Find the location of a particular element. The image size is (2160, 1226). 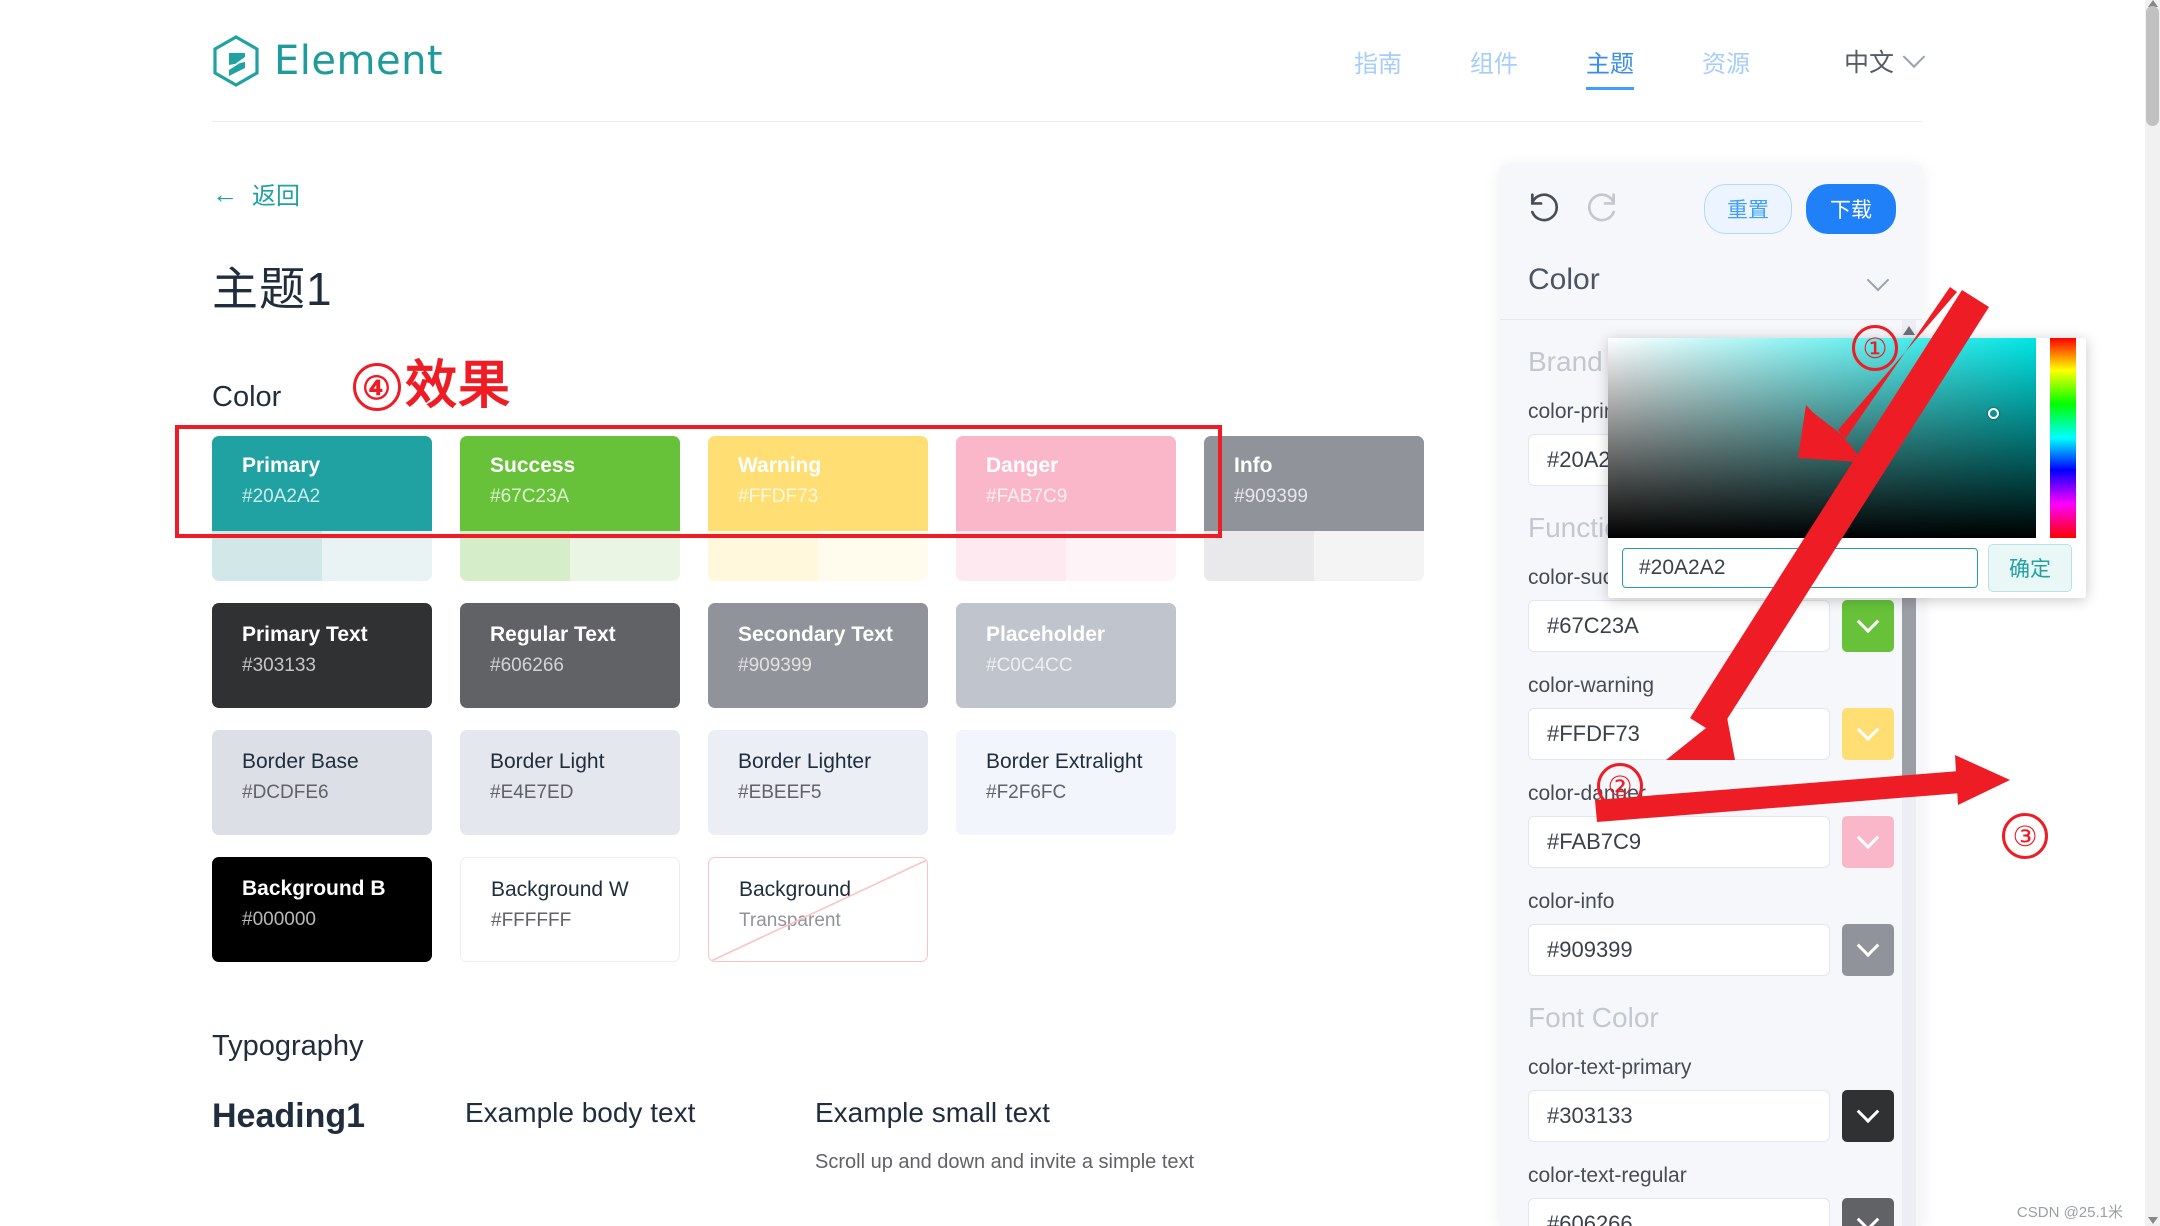

color-picker-cursor is located at coordinates (1993, 413).